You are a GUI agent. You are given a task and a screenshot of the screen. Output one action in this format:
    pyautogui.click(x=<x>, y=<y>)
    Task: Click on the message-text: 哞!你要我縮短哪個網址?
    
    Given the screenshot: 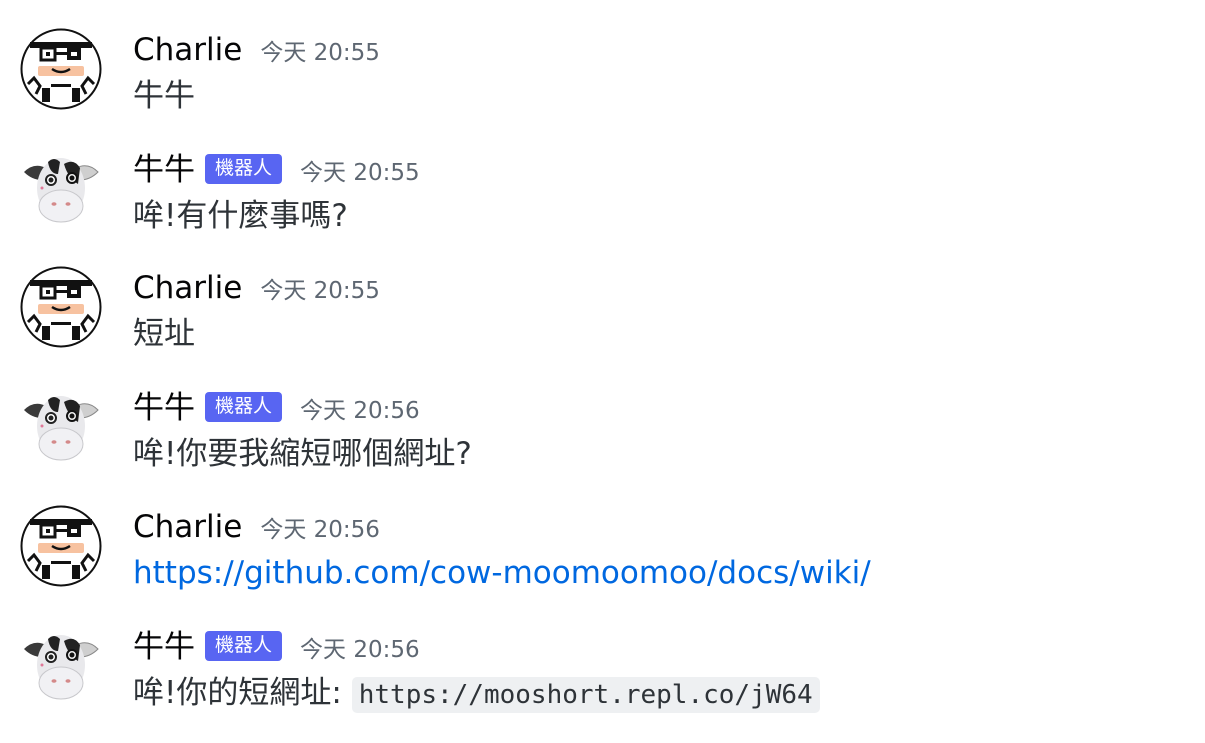 What is the action you would take?
    pyautogui.click(x=302, y=454)
    